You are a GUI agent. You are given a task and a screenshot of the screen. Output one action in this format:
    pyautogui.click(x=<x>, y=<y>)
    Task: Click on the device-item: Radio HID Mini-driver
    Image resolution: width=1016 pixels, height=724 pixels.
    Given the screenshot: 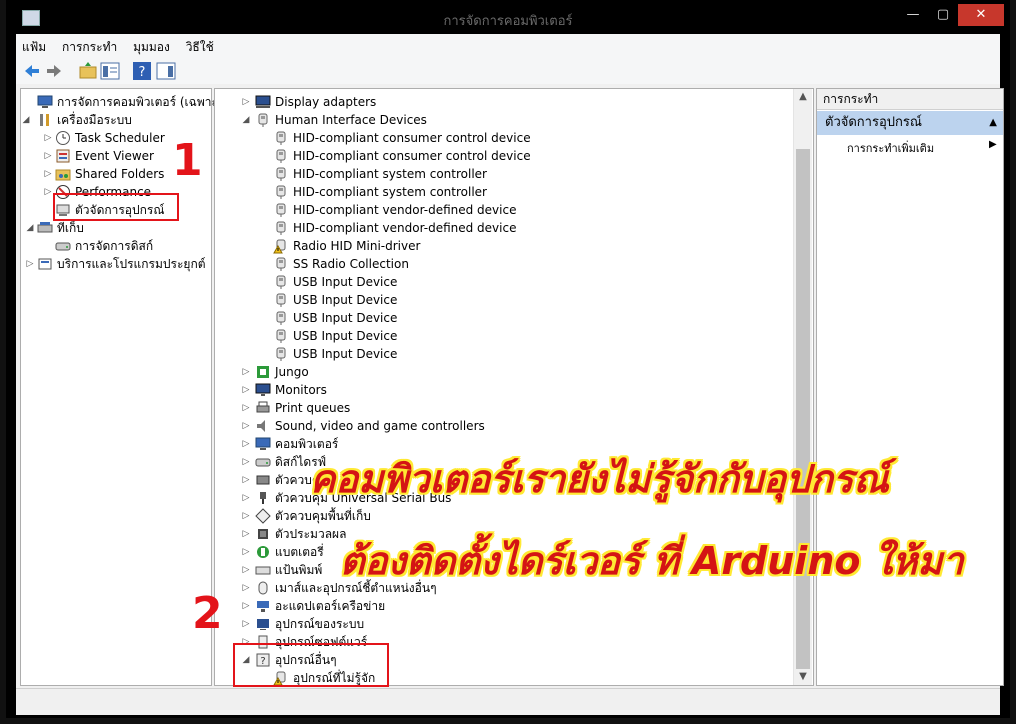 What is the action you would take?
    pyautogui.click(x=504, y=246)
    